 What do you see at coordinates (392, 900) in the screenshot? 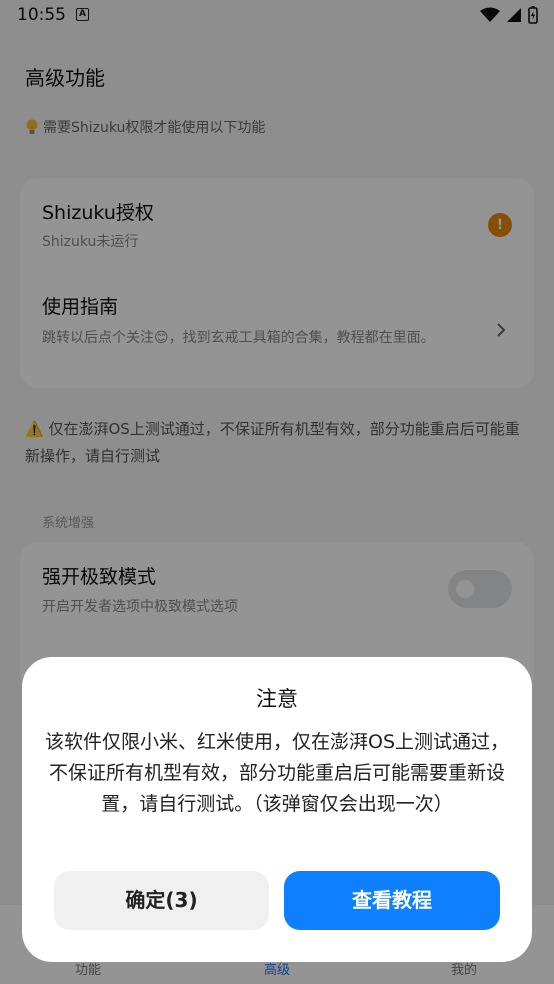
I see `view-tutorial-button: 查看教程` at bounding box center [392, 900].